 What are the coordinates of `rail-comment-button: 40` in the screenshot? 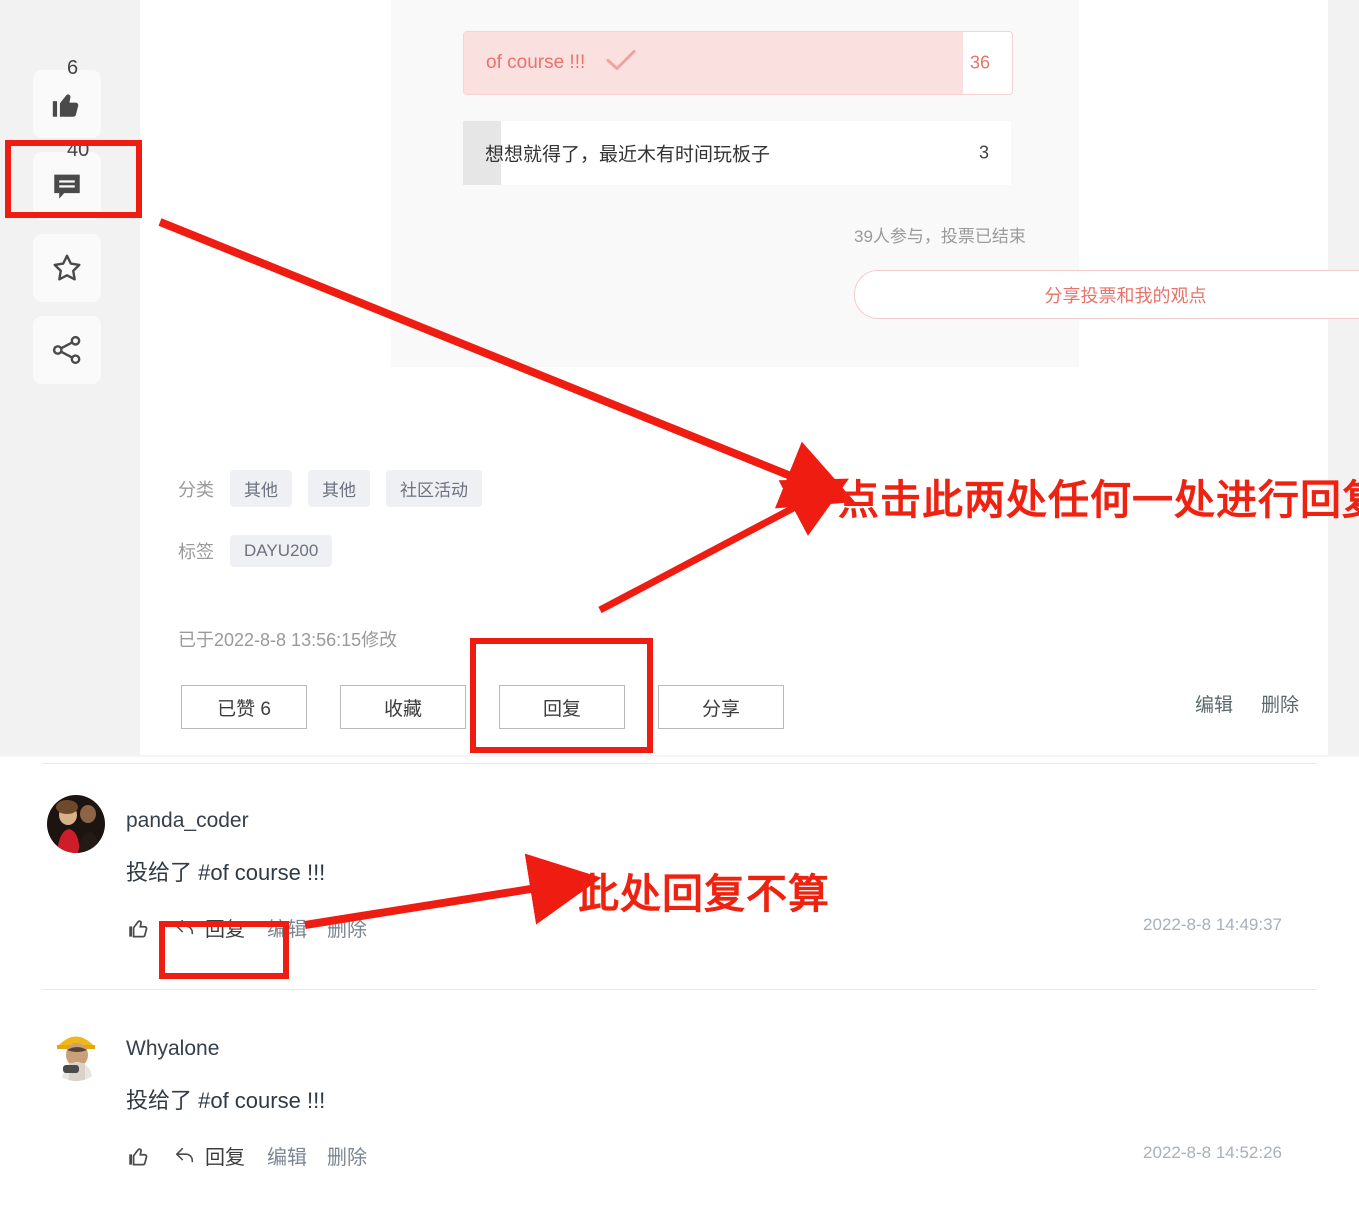 It's located at (67, 180).